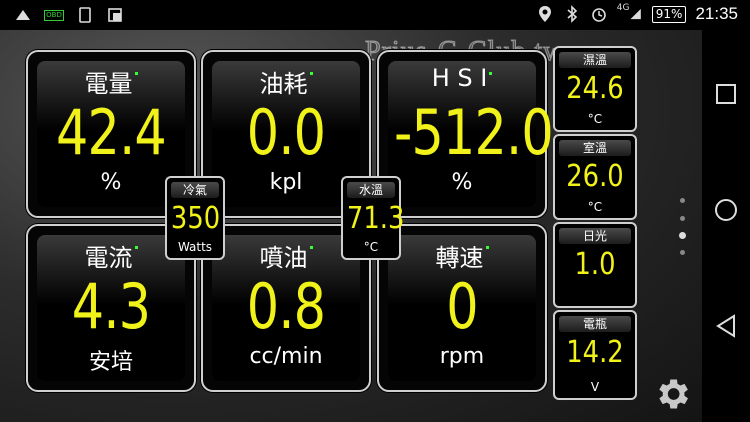  I want to click on signal-icon: 4G, so click(629, 13).